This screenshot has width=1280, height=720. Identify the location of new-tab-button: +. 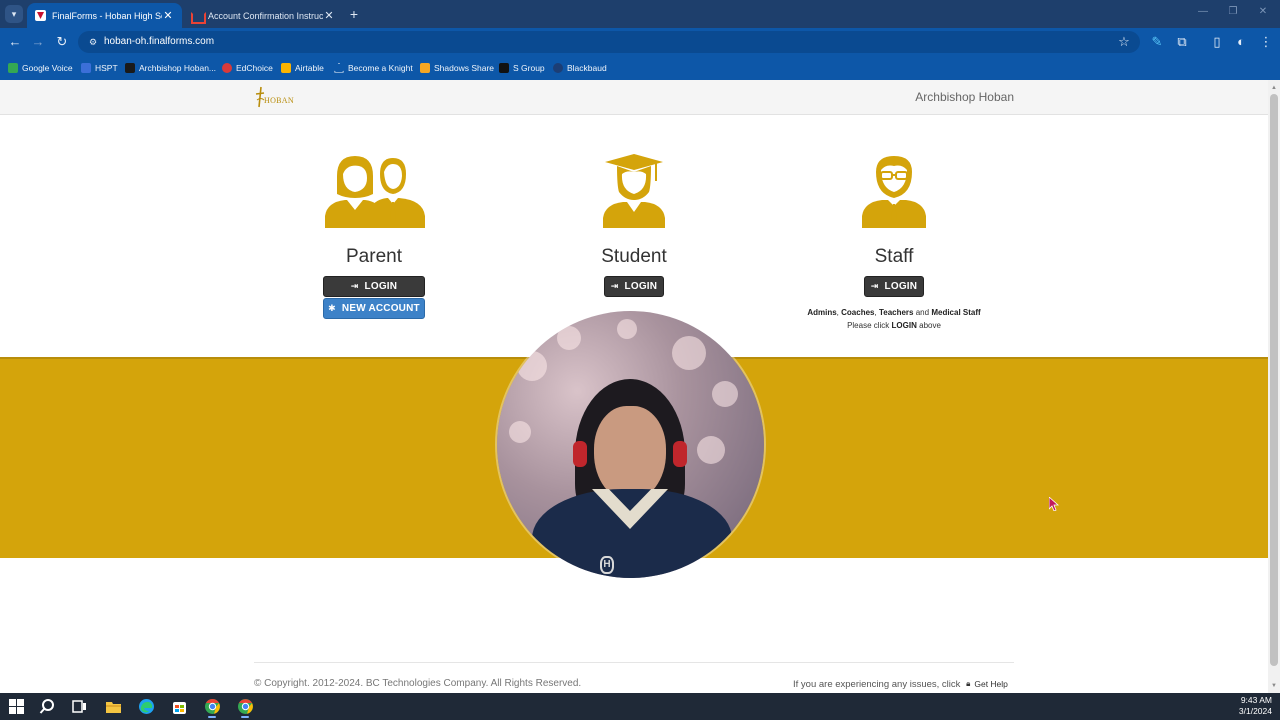
(354, 14).